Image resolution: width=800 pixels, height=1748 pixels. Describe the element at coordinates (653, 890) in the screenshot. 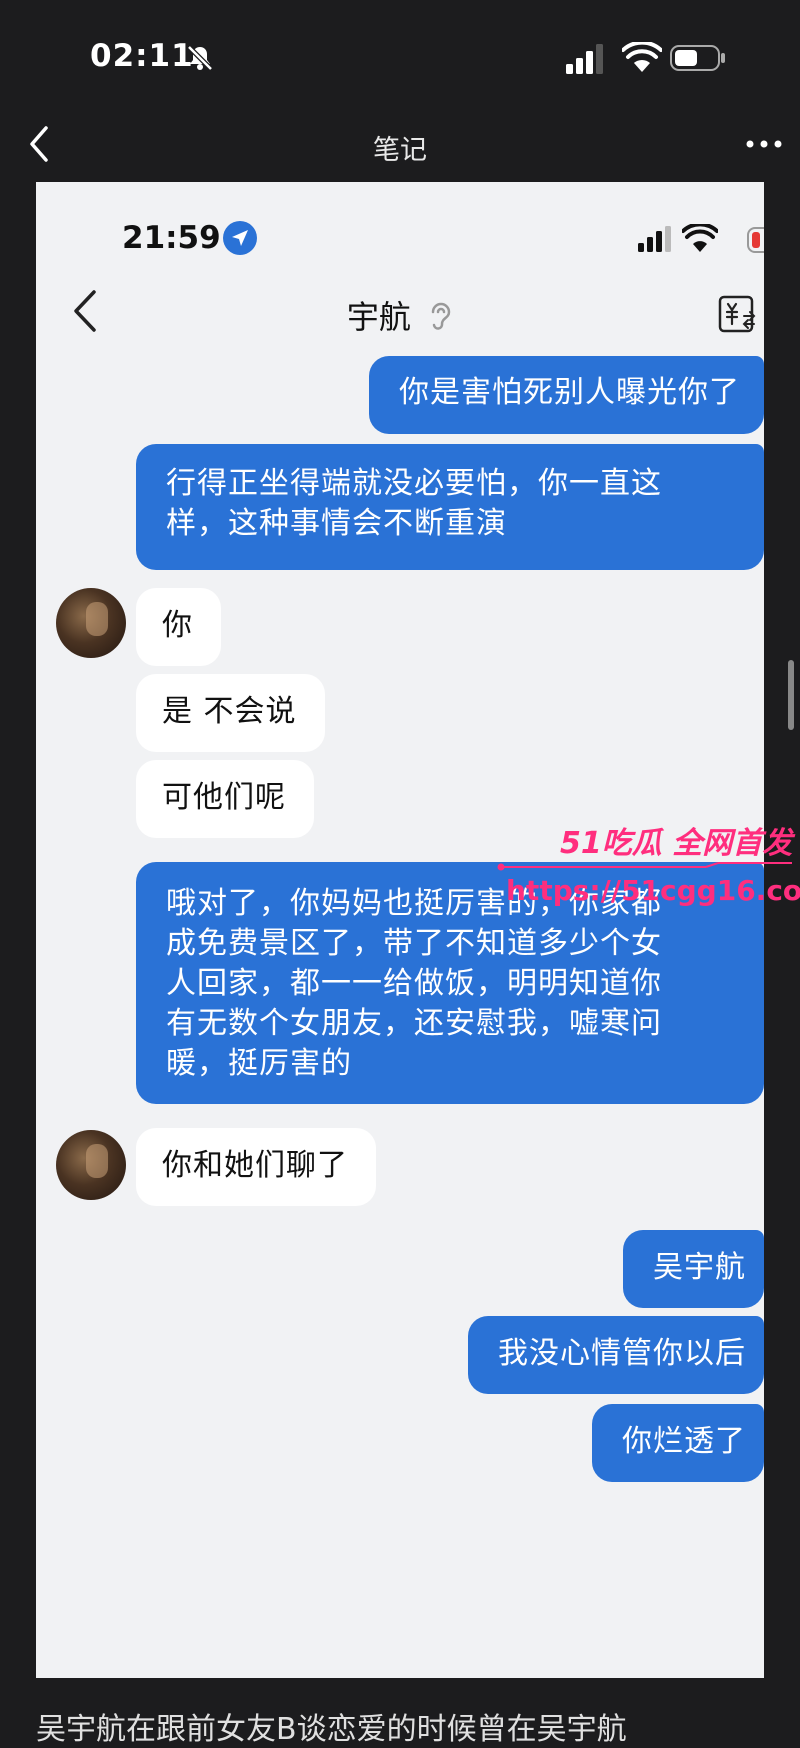

I see `watermark-url: https://51cgg16.com` at that location.